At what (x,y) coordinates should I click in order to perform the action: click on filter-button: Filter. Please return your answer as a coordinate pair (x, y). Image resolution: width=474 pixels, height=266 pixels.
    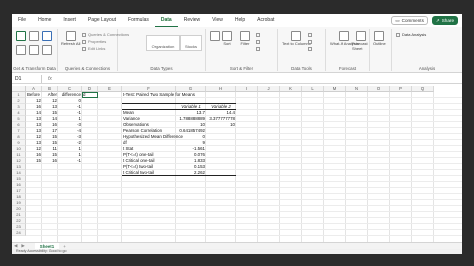
    Looking at the image, I should click on (245, 38).